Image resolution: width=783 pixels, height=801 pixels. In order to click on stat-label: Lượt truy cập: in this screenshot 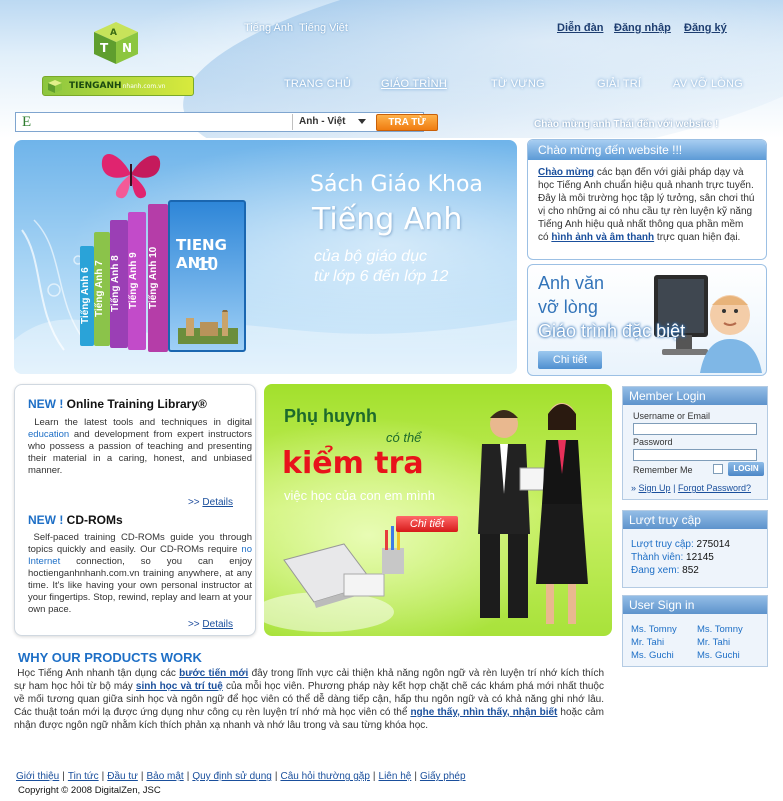, I will do `click(662, 544)`.